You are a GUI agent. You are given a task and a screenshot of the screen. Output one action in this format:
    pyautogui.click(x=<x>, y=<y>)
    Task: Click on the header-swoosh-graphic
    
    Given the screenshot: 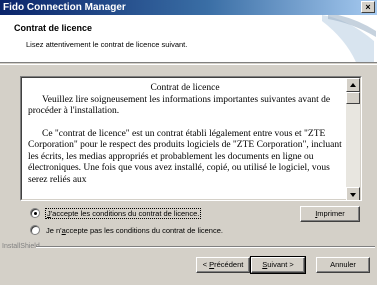 What is the action you would take?
    pyautogui.click(x=349, y=38)
    